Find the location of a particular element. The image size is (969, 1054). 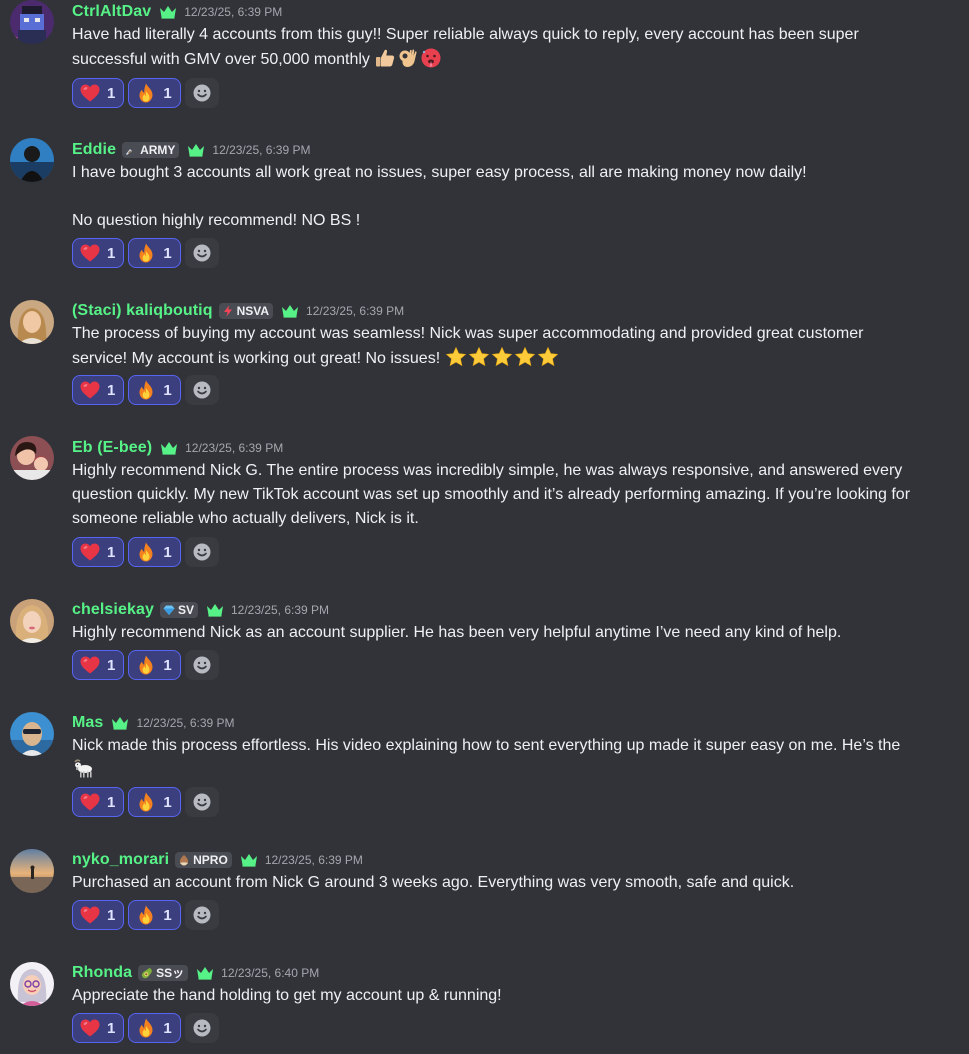

crown-icon is located at coordinates (168, 12).